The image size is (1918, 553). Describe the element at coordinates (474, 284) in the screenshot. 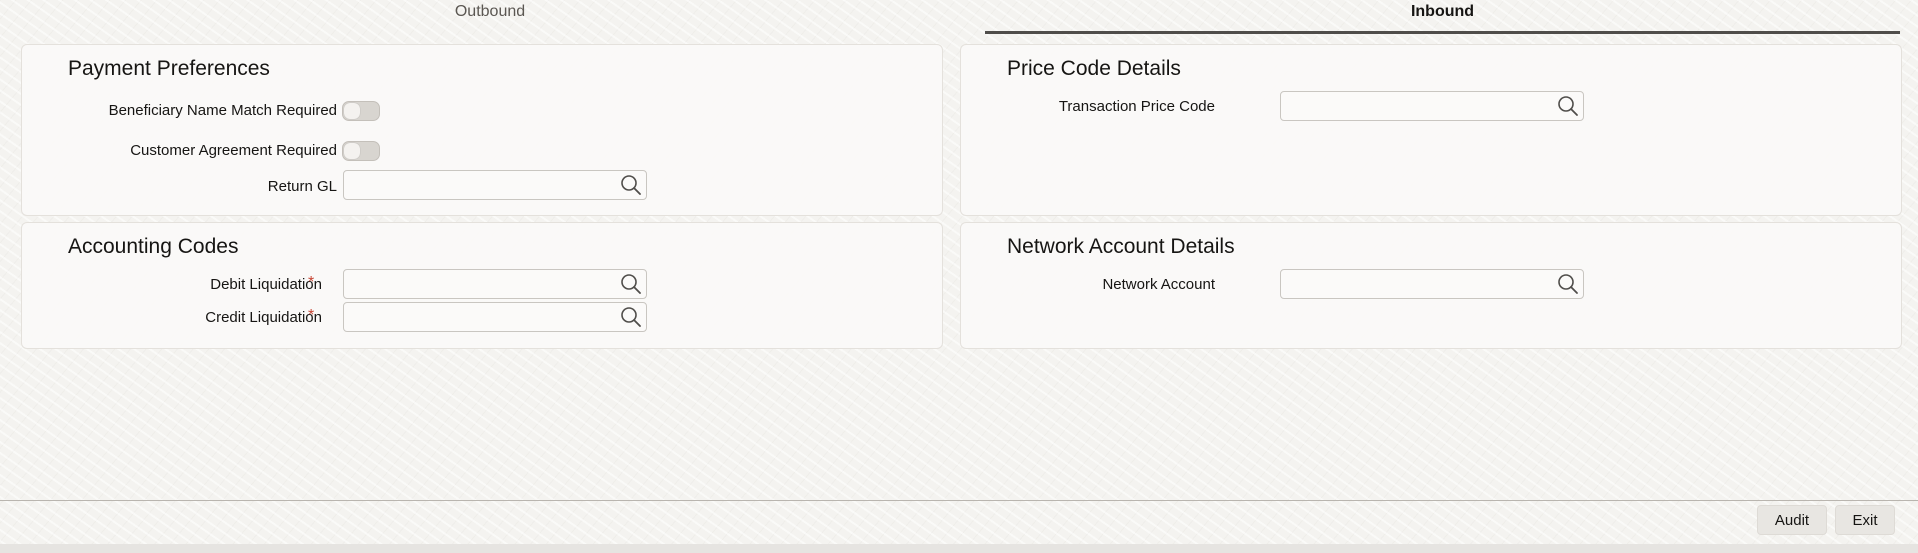

I see `debit-liquidation-input` at that location.